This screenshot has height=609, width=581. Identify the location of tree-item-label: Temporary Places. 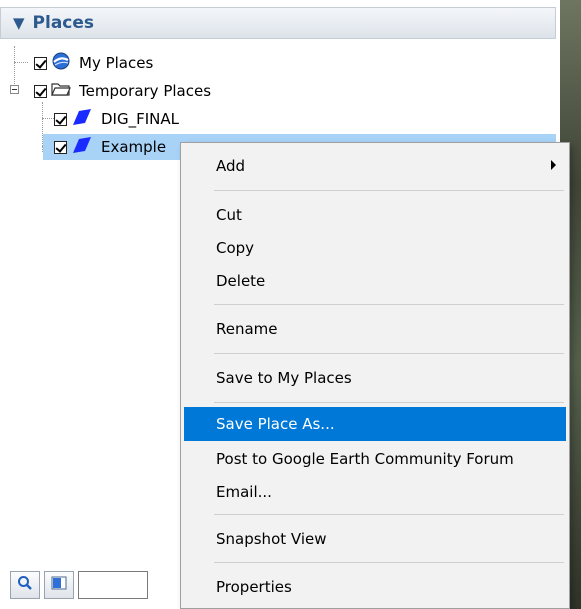
(145, 91).